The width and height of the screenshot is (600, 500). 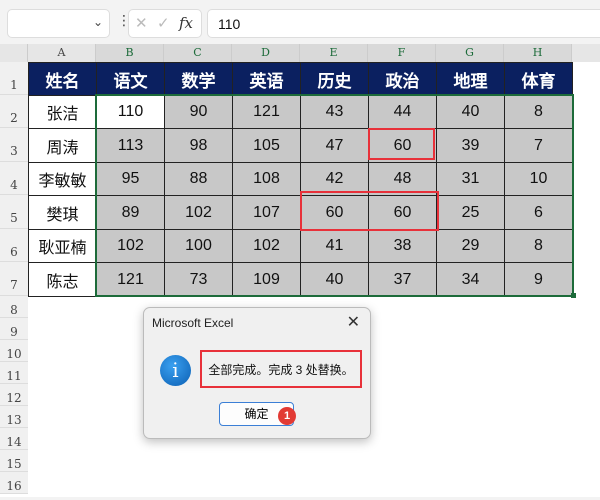 I want to click on header-cell: 体育, so click(x=538, y=79).